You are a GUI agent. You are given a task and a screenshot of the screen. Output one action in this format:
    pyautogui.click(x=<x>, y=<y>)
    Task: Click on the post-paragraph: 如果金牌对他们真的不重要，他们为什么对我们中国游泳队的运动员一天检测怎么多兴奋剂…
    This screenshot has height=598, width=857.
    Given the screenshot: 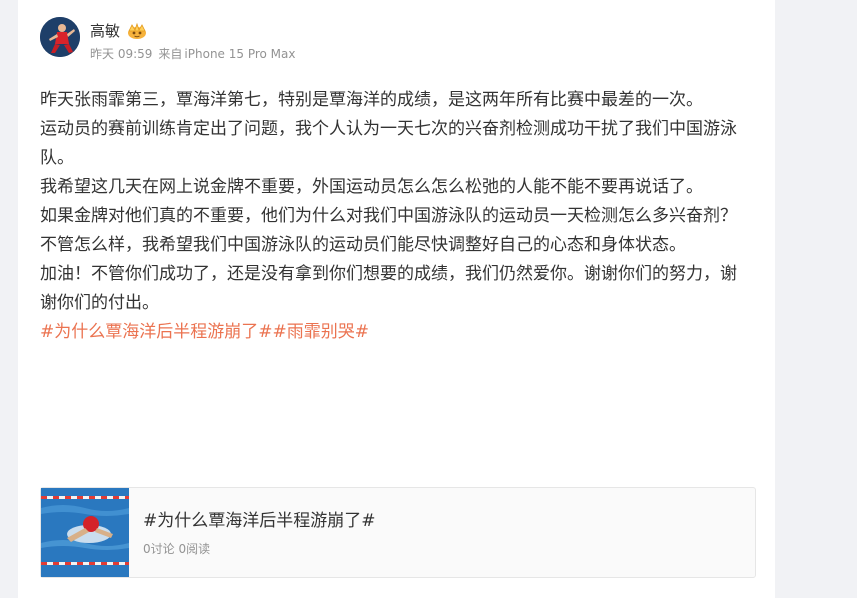 What is the action you would take?
    pyautogui.click(x=388, y=216)
    